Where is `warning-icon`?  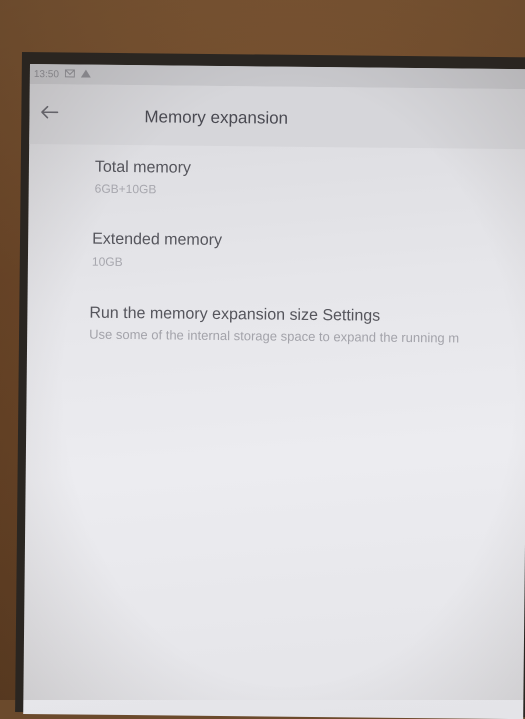
warning-icon is located at coordinates (85, 74).